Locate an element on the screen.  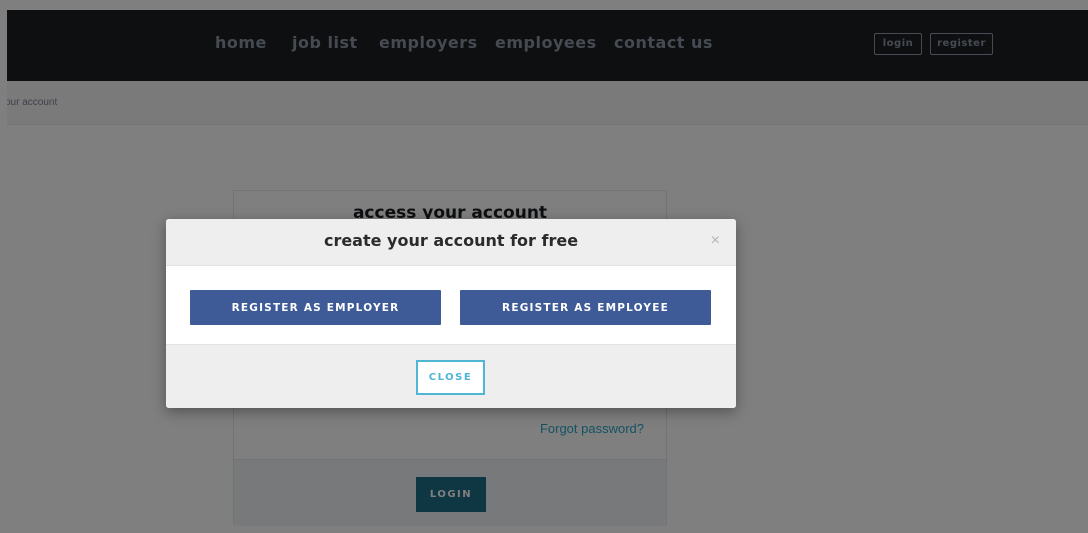
register-as-employer-button: REGISTER AS EMPLOYER is located at coordinates (315, 307).